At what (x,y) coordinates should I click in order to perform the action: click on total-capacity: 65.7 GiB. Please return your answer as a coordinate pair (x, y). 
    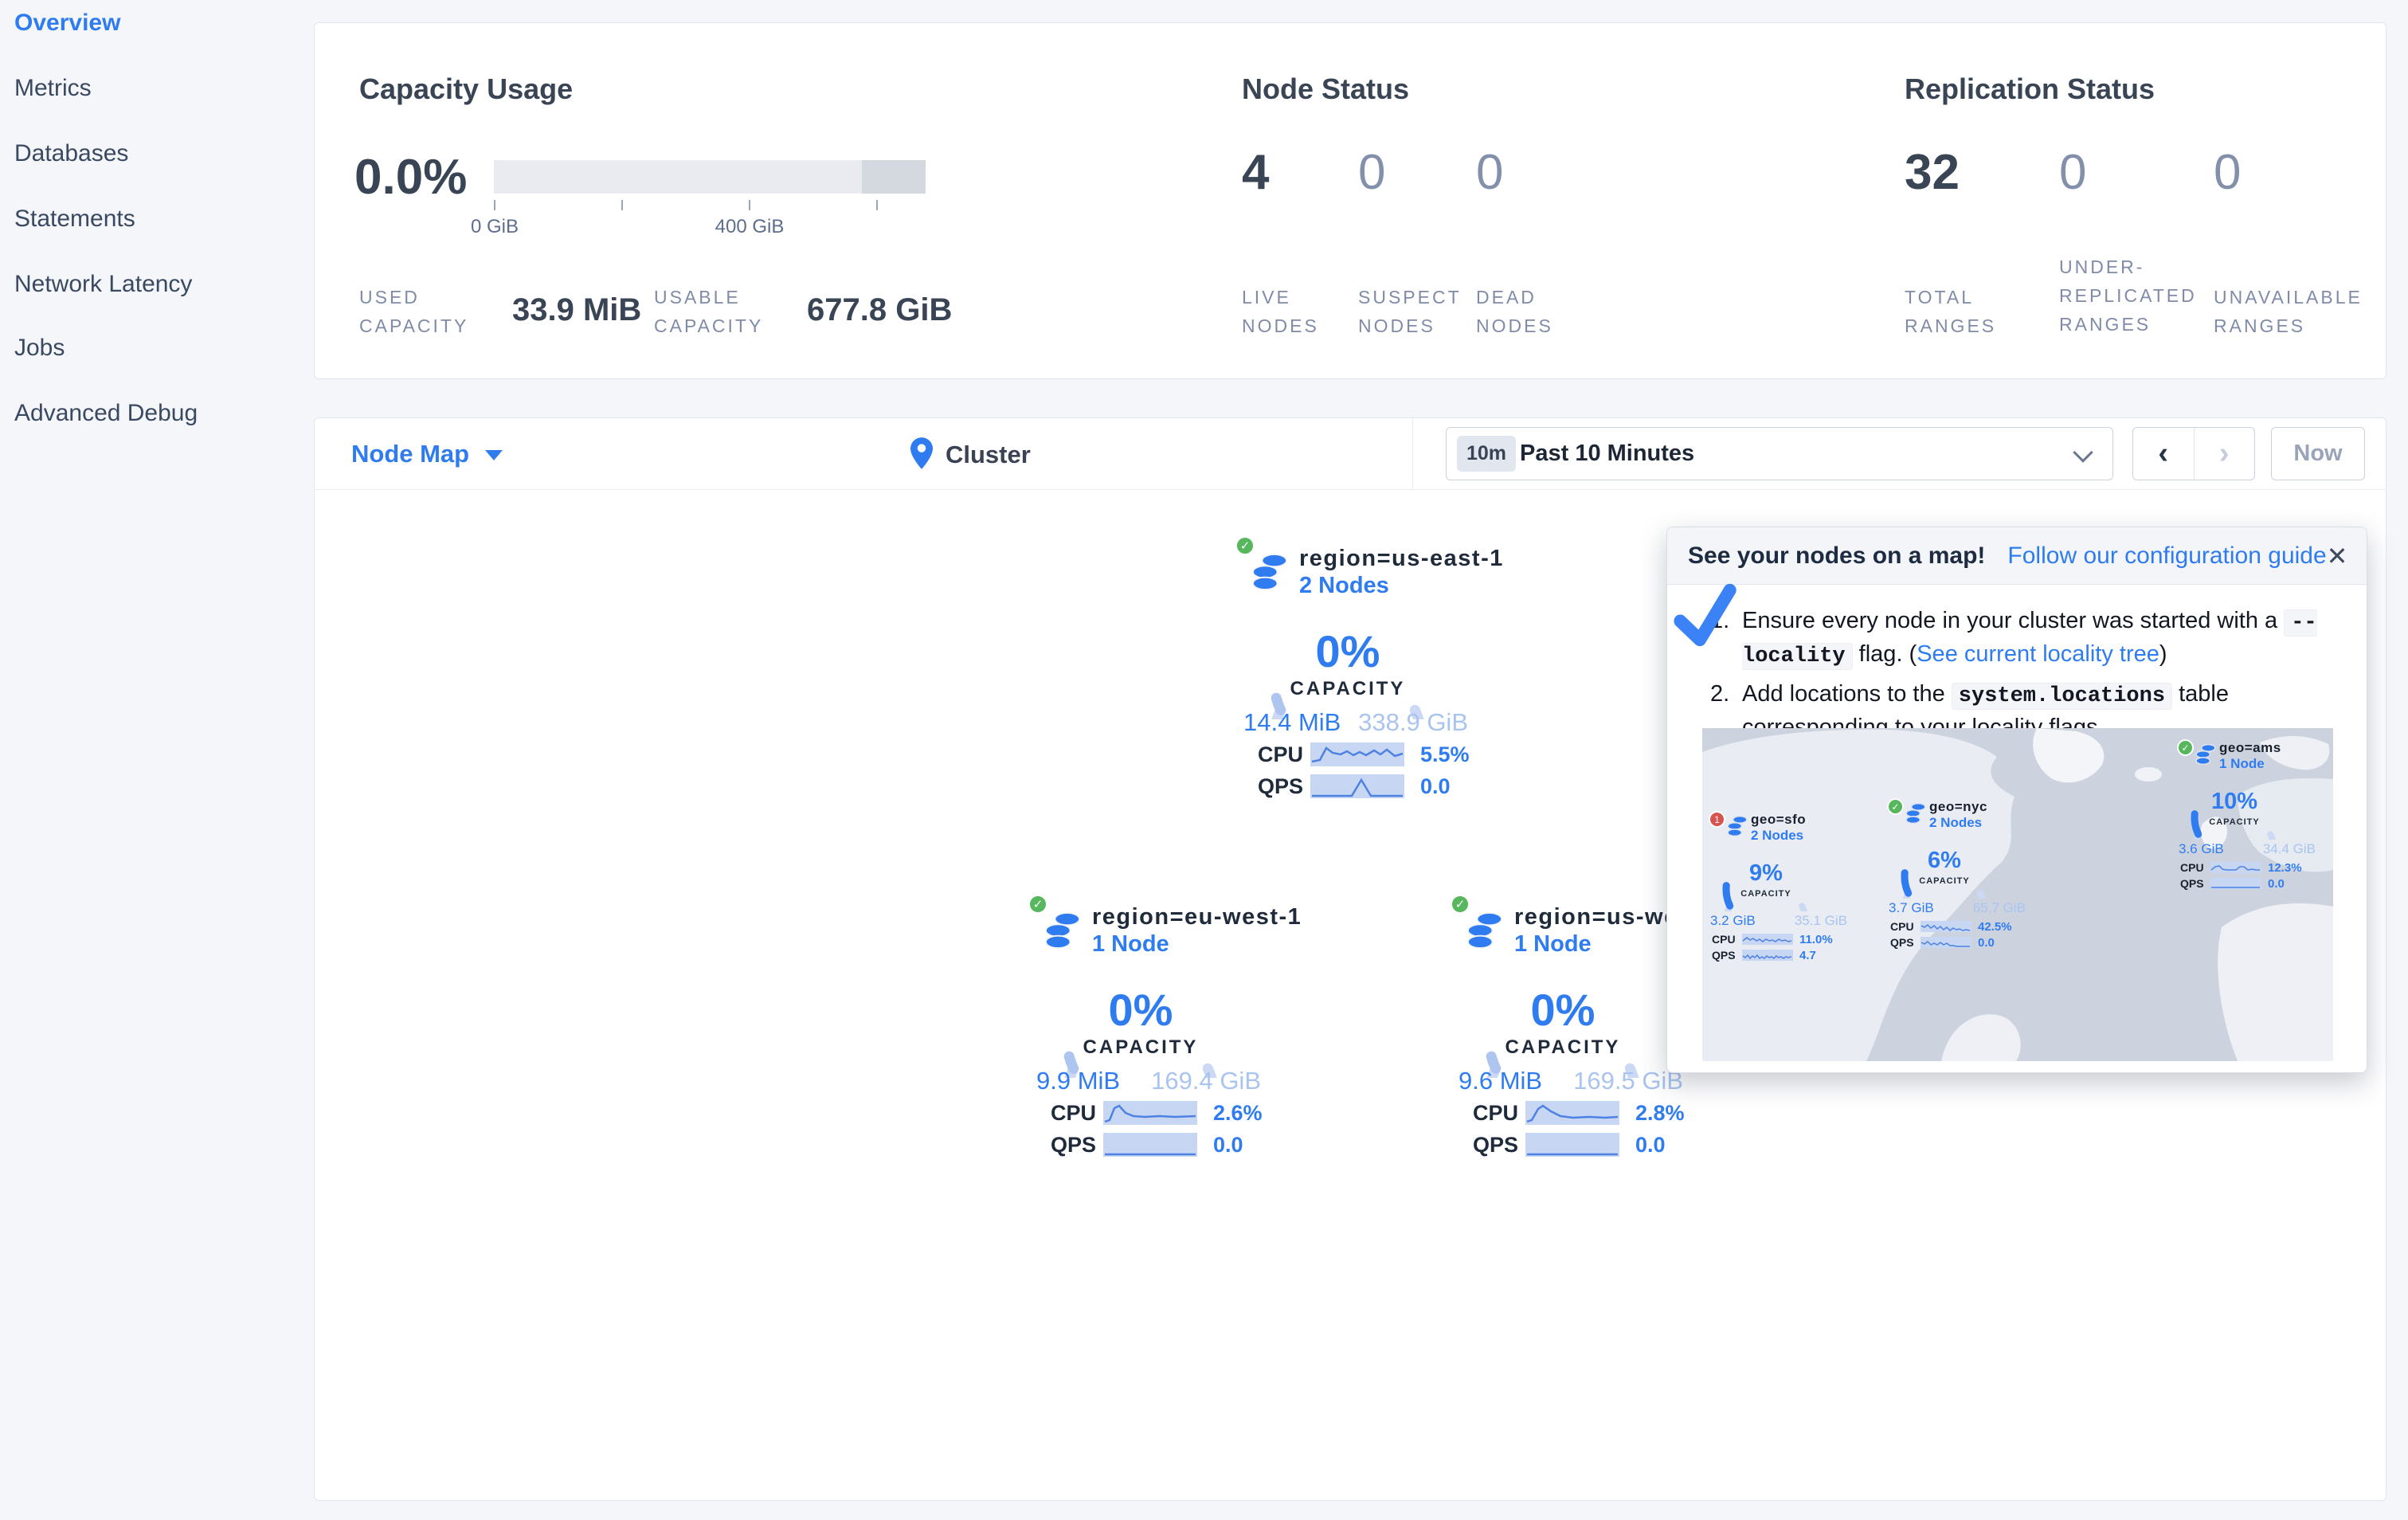
    Looking at the image, I should click on (1999, 908).